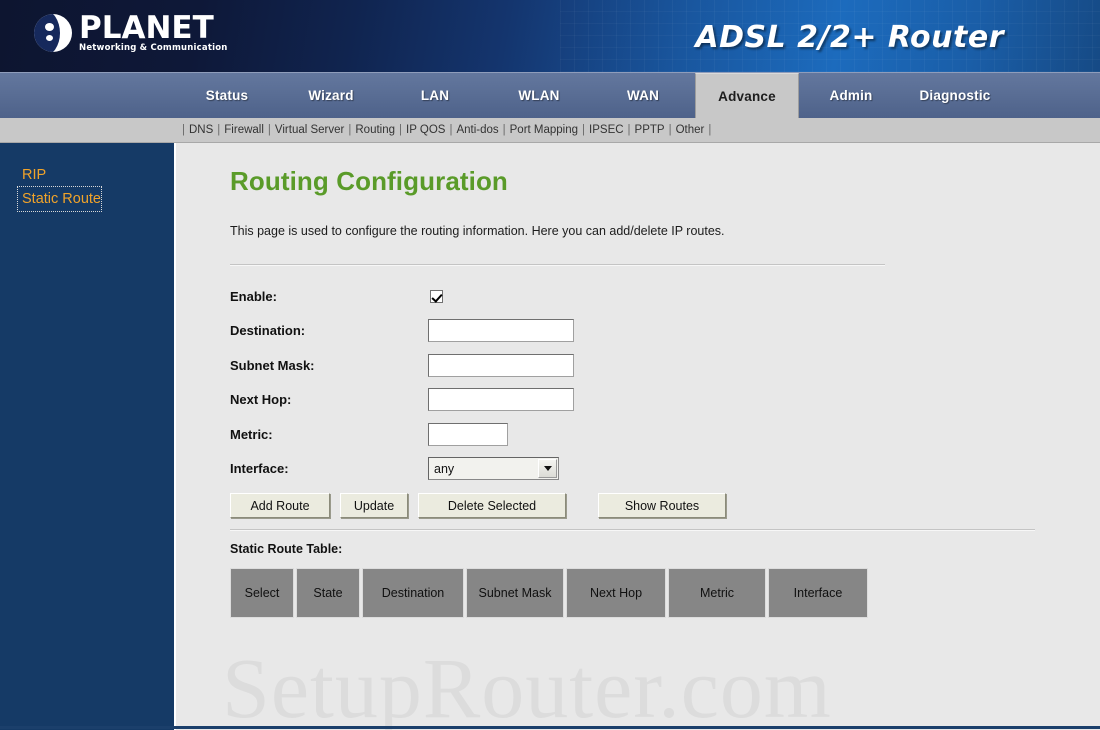 The image size is (1100, 730). What do you see at coordinates (665, 331) in the screenshot?
I see `form-row-destination: Destination:` at bounding box center [665, 331].